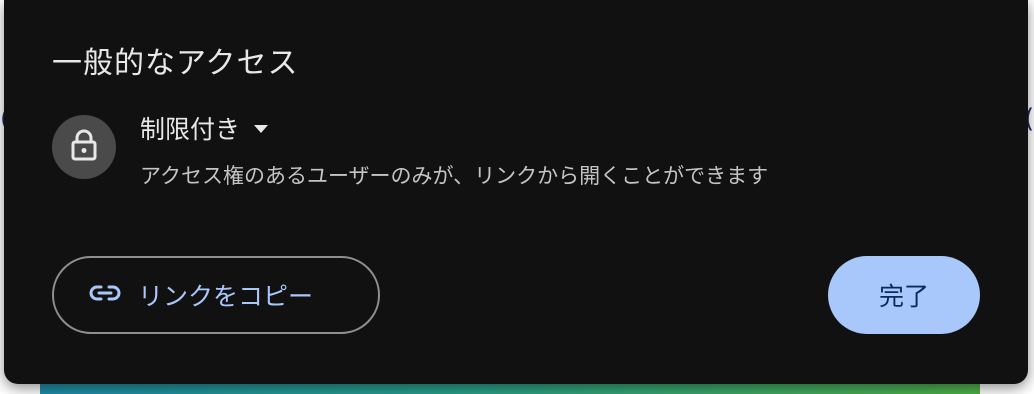 The image size is (1034, 394). What do you see at coordinates (261, 129) in the screenshot?
I see `chevron-down-icon` at bounding box center [261, 129].